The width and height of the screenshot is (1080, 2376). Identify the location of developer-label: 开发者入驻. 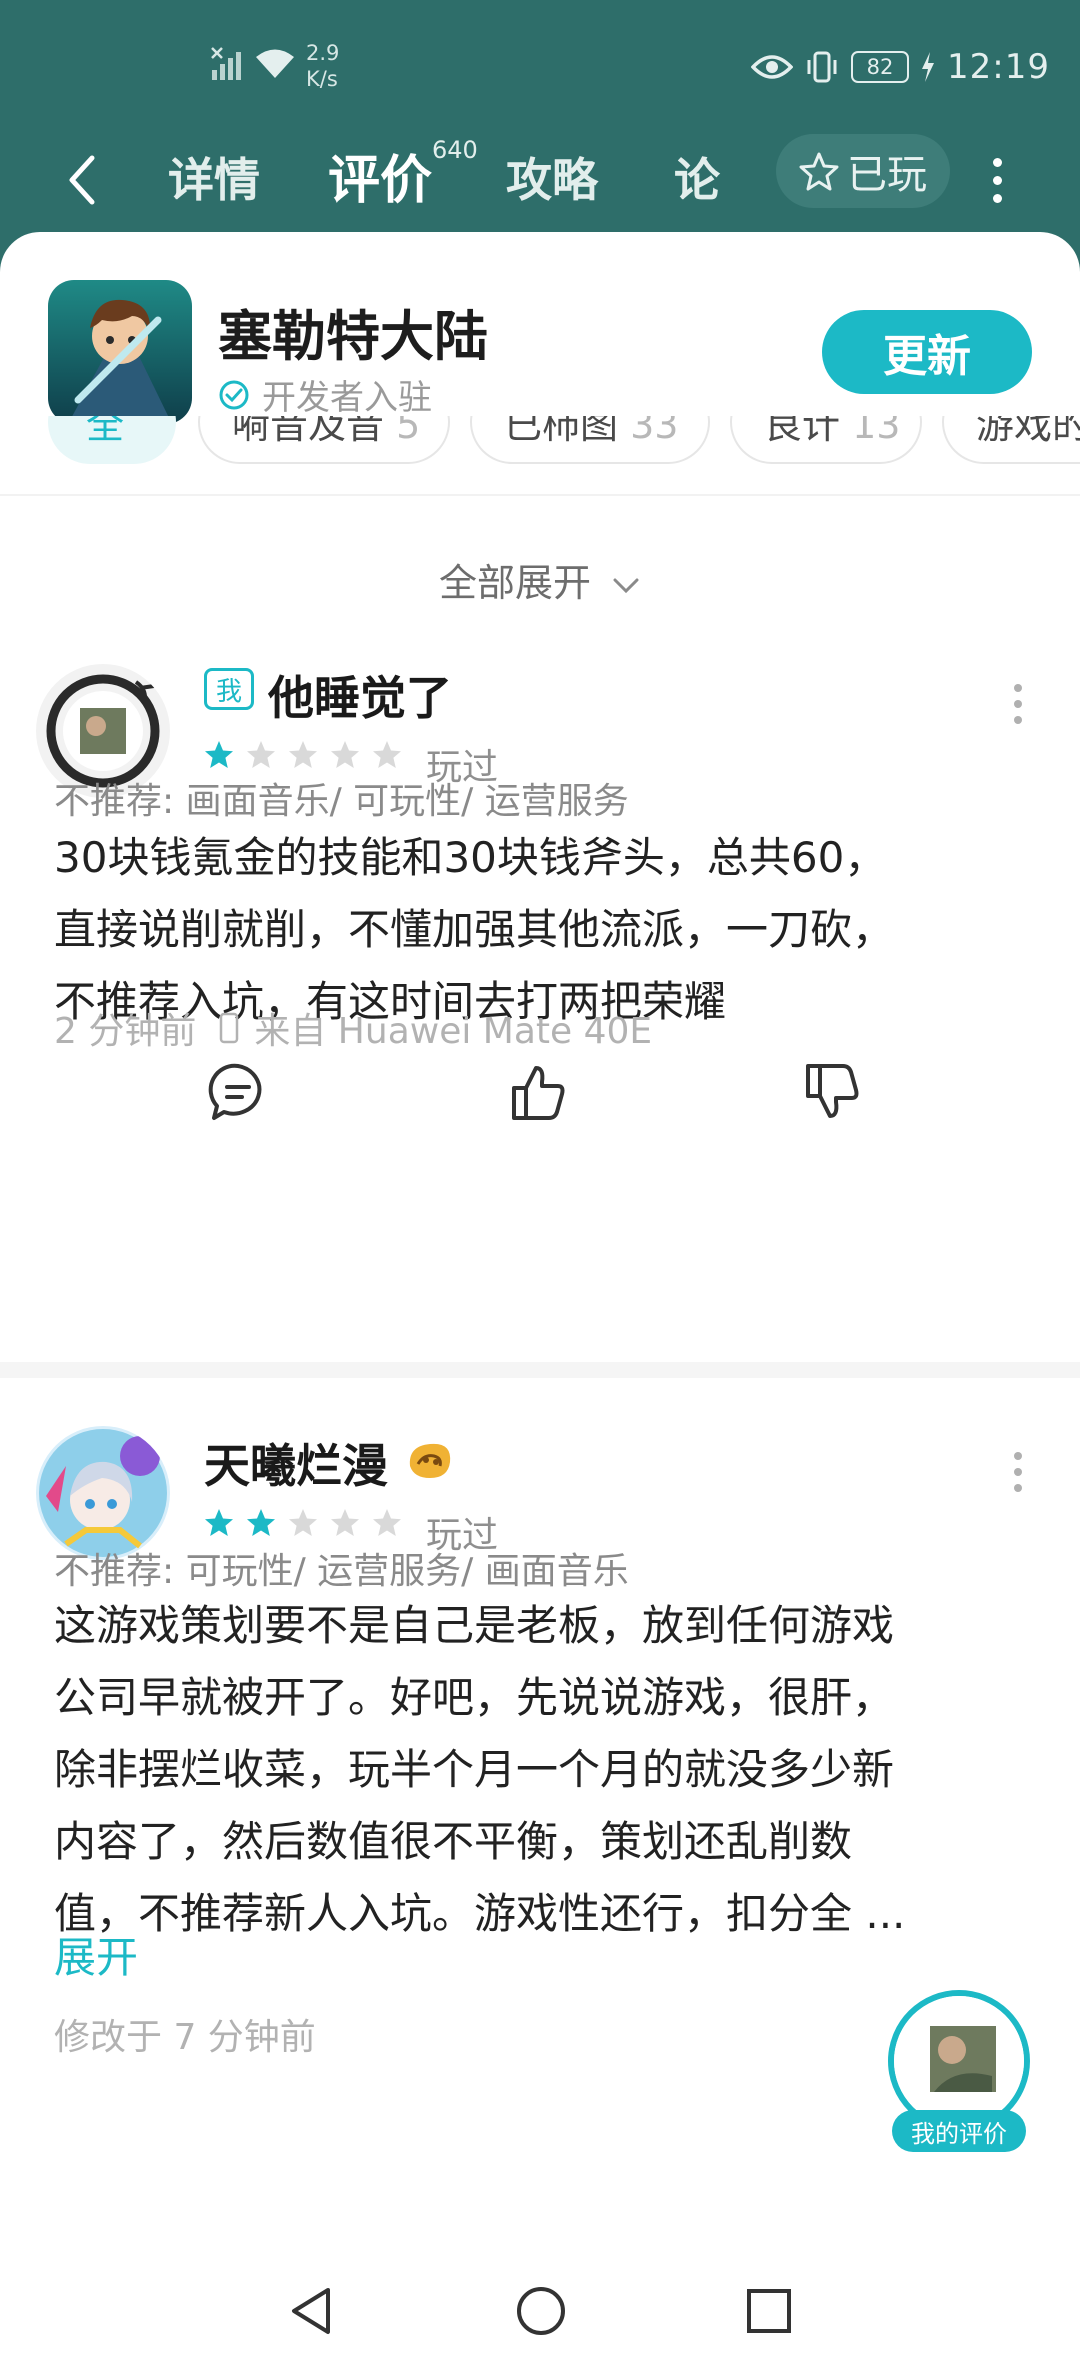
(347, 398).